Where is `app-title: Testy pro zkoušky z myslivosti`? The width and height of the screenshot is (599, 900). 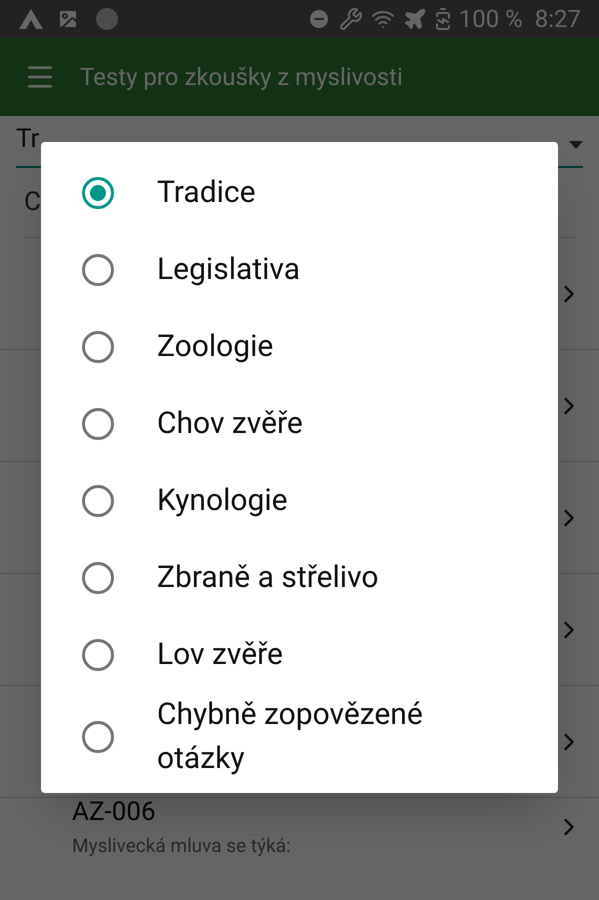 app-title: Testy pro zkoušky z myslivosti is located at coordinates (241, 77).